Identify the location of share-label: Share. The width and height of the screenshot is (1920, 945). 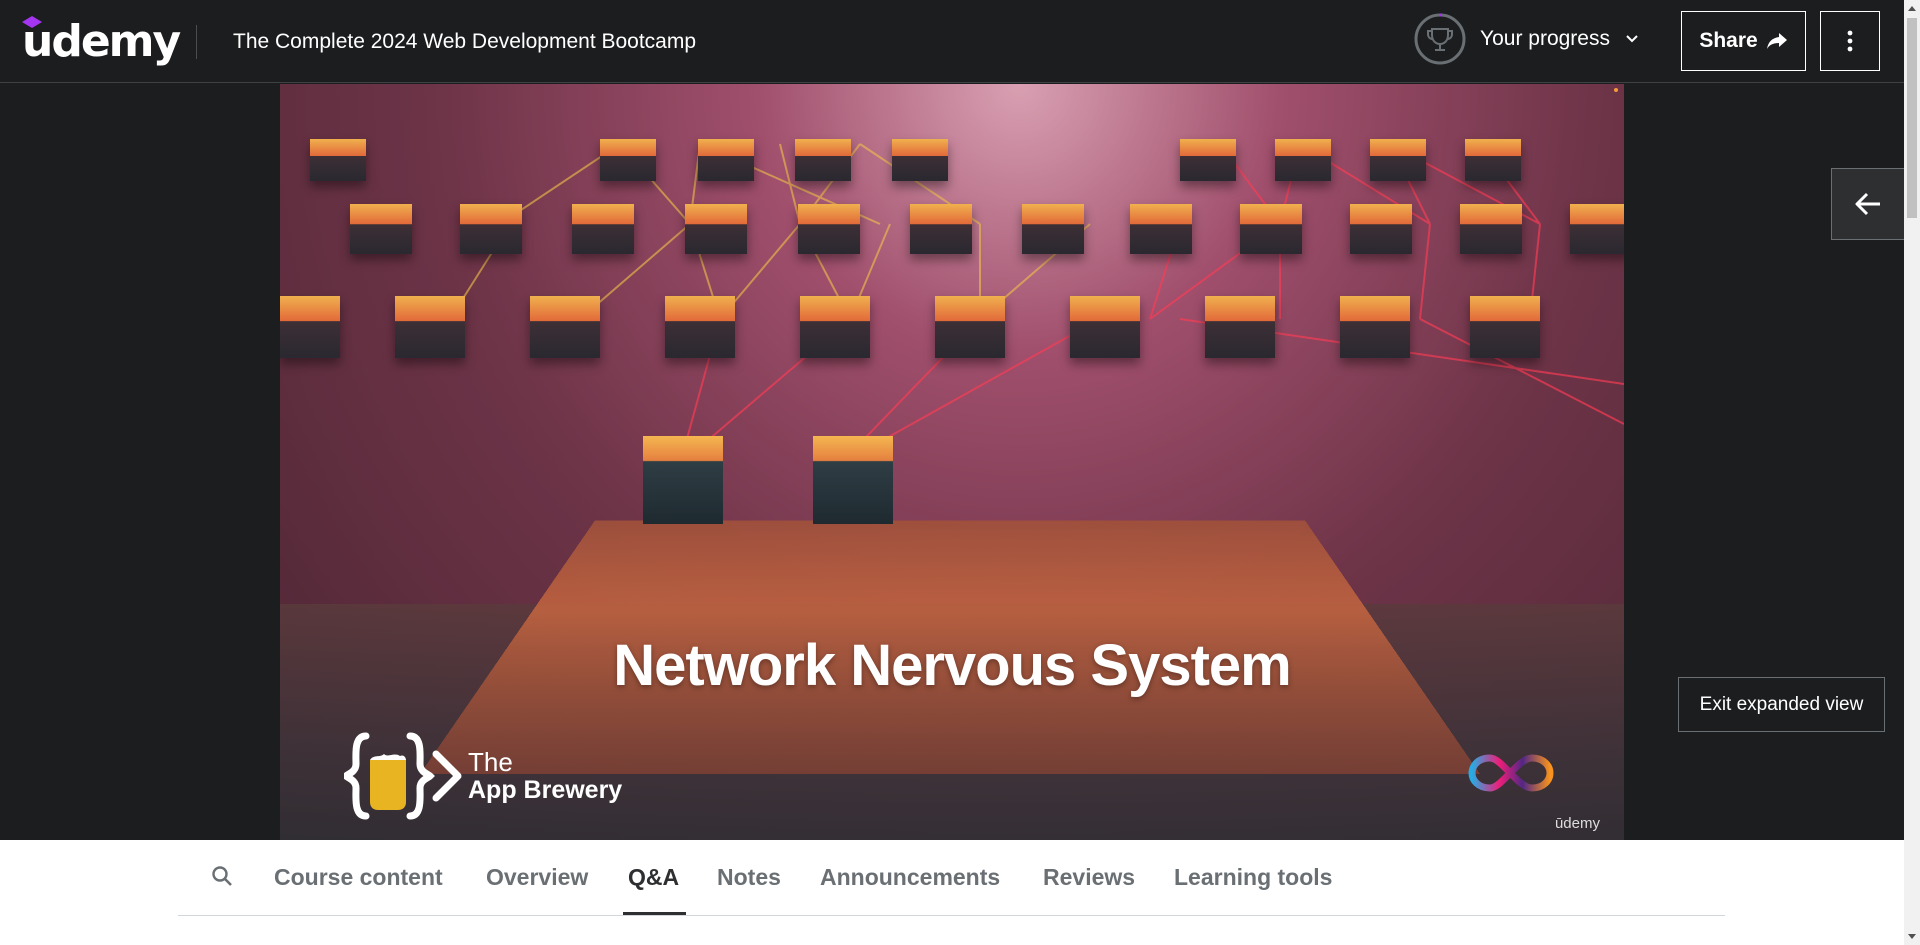
(1728, 41).